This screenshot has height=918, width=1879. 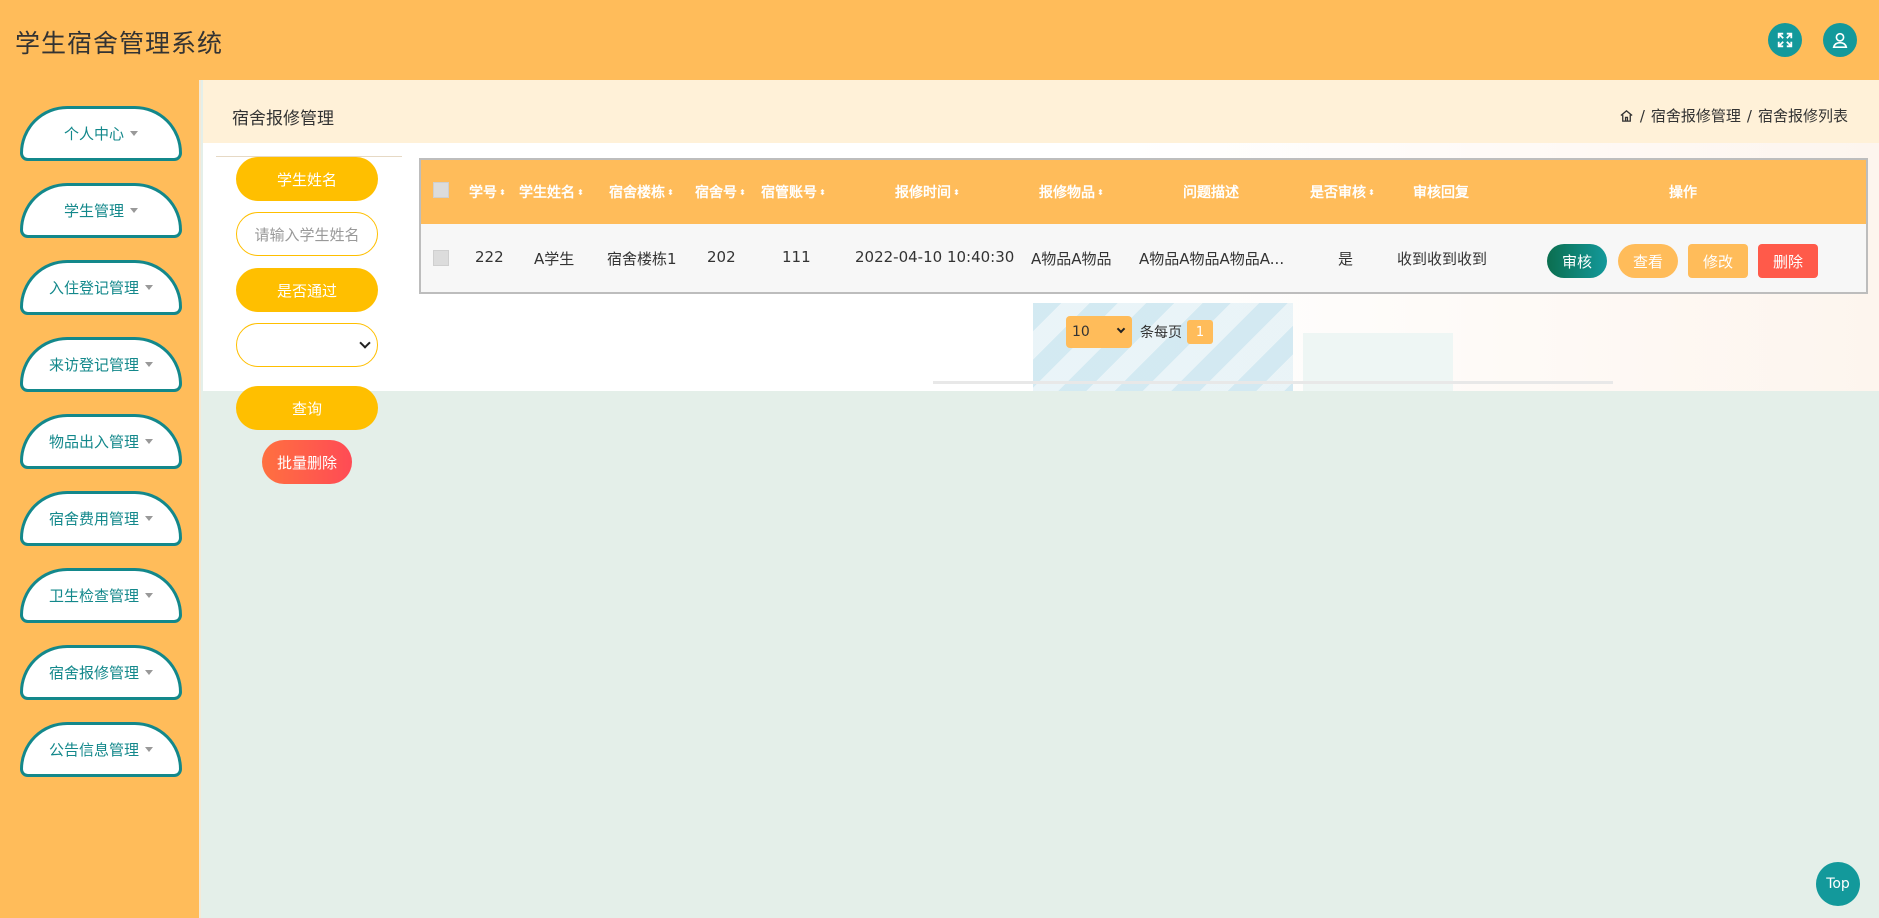 I want to click on expand-icon, so click(x=1785, y=40).